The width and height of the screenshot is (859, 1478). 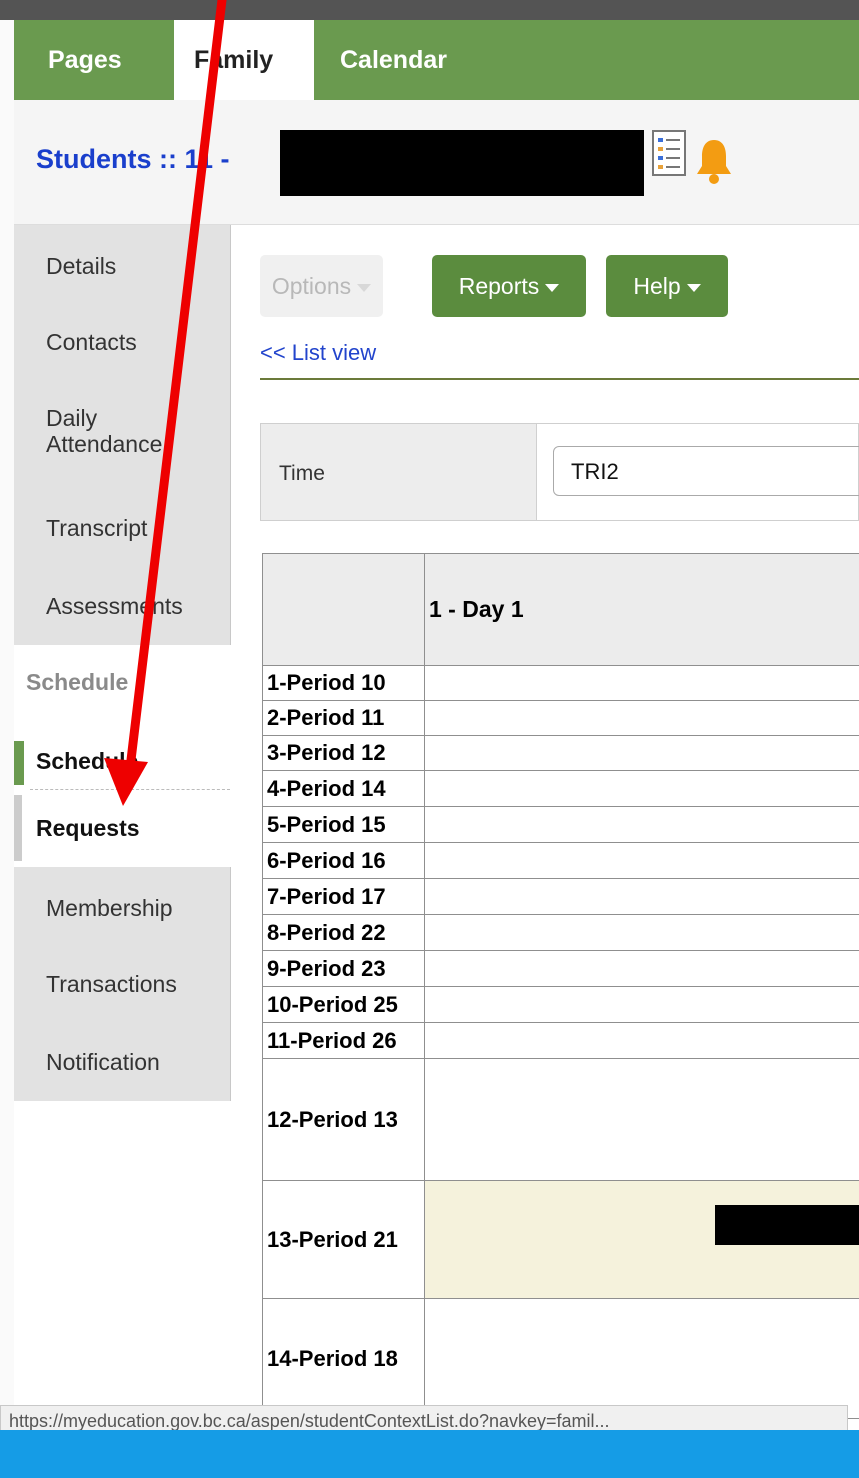 What do you see at coordinates (114, 431) in the screenshot?
I see `sidebar-item-daily-attendance: Daily Attendance` at bounding box center [114, 431].